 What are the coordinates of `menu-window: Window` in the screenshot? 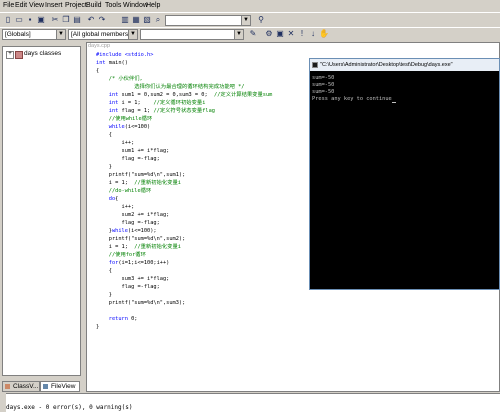 It's located at (135, 5).